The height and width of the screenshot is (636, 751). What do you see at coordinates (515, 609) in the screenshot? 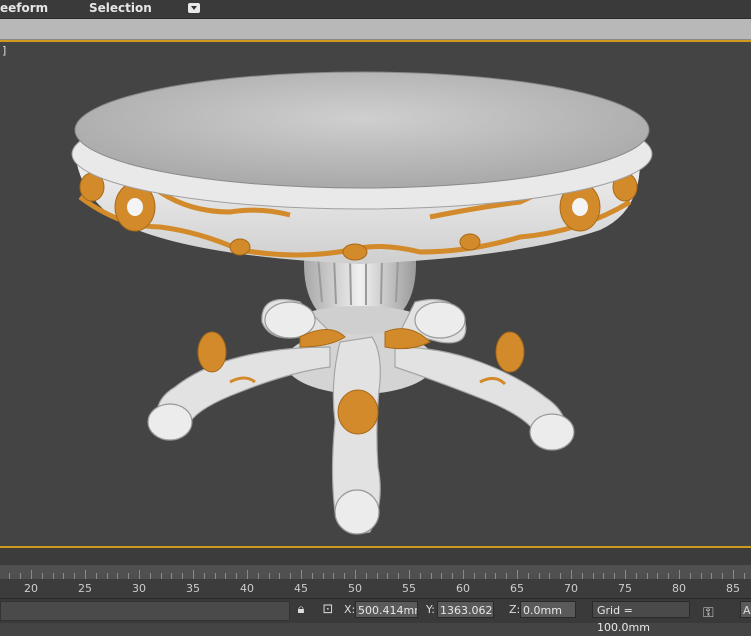
I see `z-label: Z:` at bounding box center [515, 609].